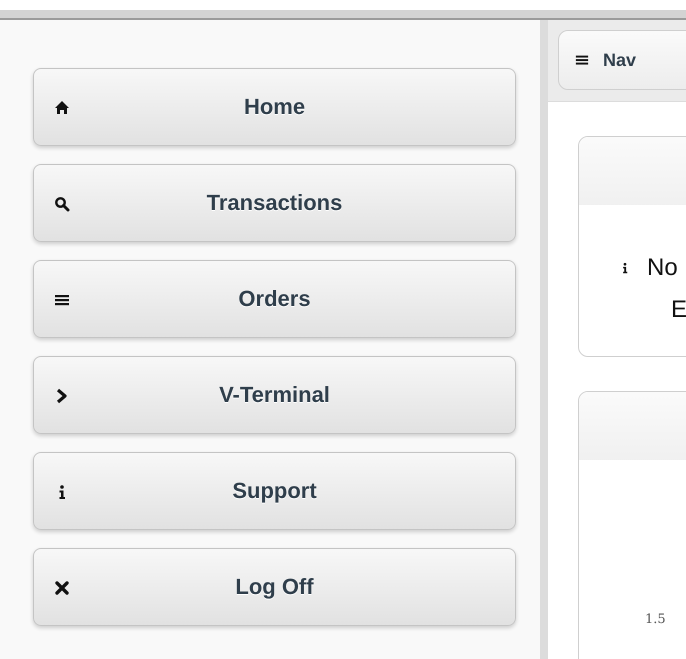  I want to click on close-icon, so click(62, 588).